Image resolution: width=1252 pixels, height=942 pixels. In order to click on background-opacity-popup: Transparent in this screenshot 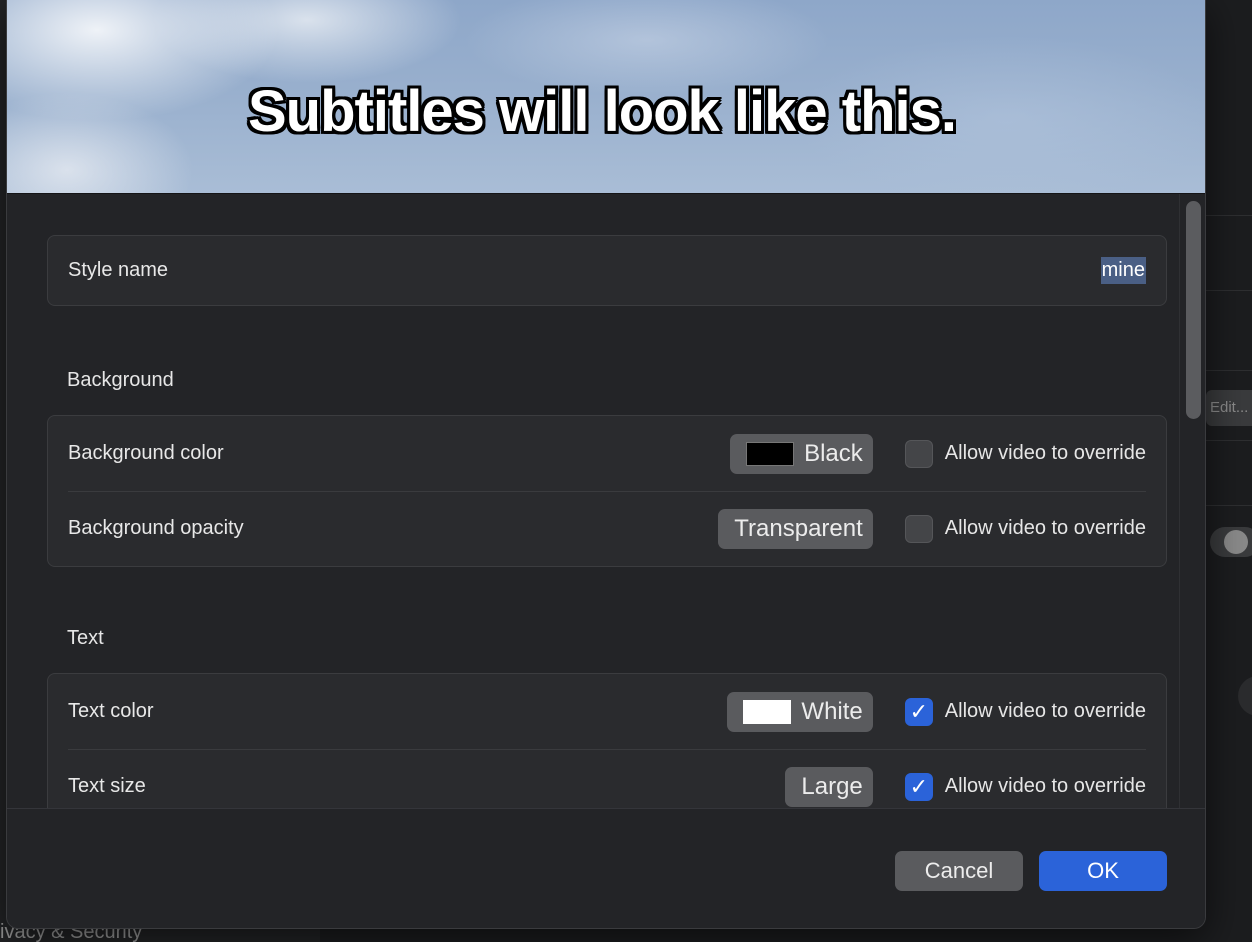, I will do `click(795, 528)`.